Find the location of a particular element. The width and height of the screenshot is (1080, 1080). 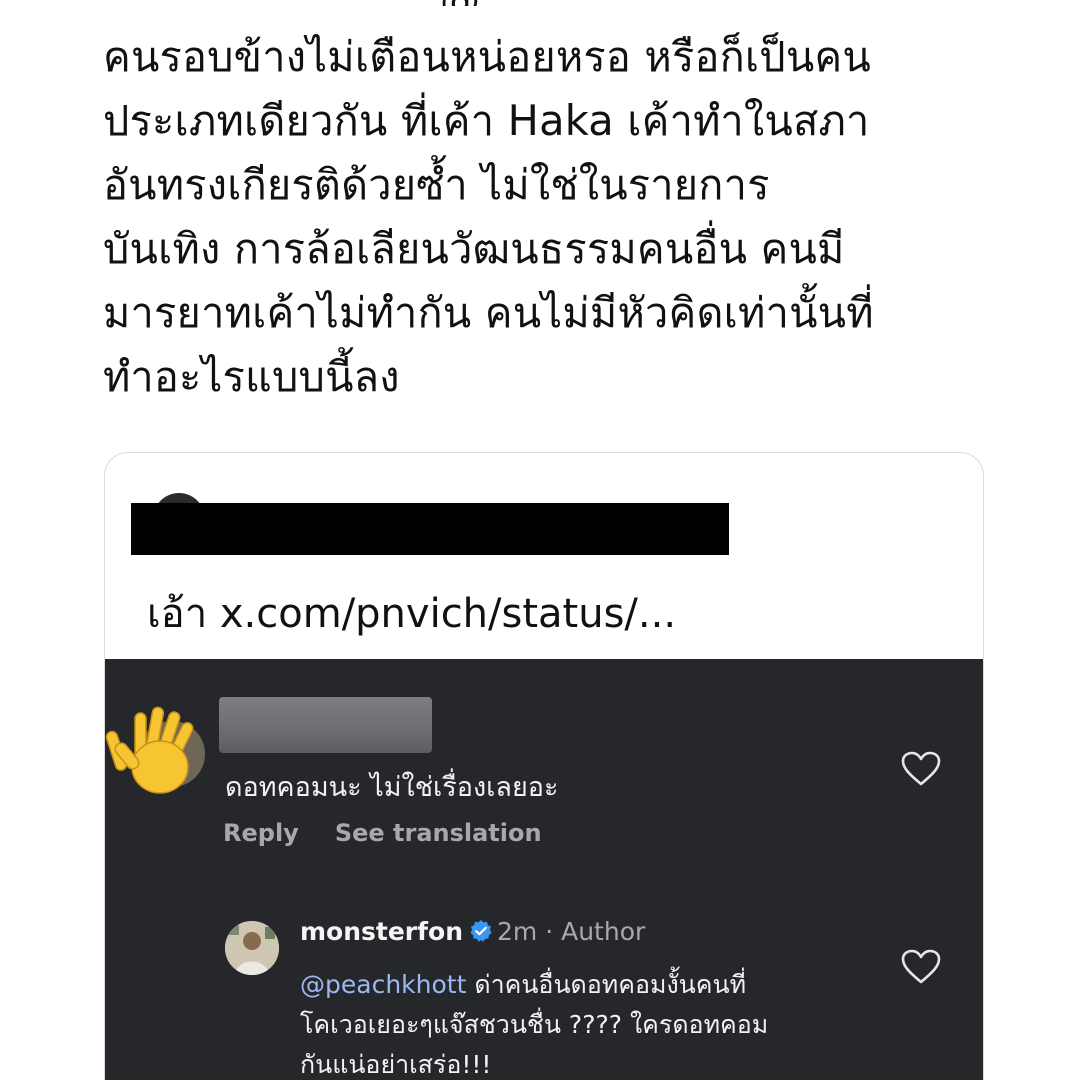

comment-text: ดอทคอมนะ ไม่ใช่เรื่องเลยอะ is located at coordinates (392, 787).